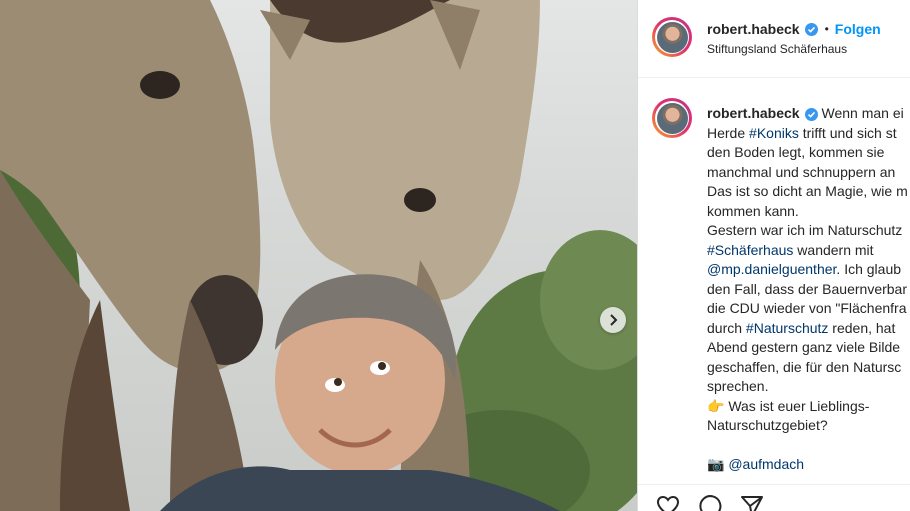 This screenshot has height=511, width=910. Describe the element at coordinates (797, 405) in the screenshot. I see `caption-line: Was ist euer Lieblings-` at that location.